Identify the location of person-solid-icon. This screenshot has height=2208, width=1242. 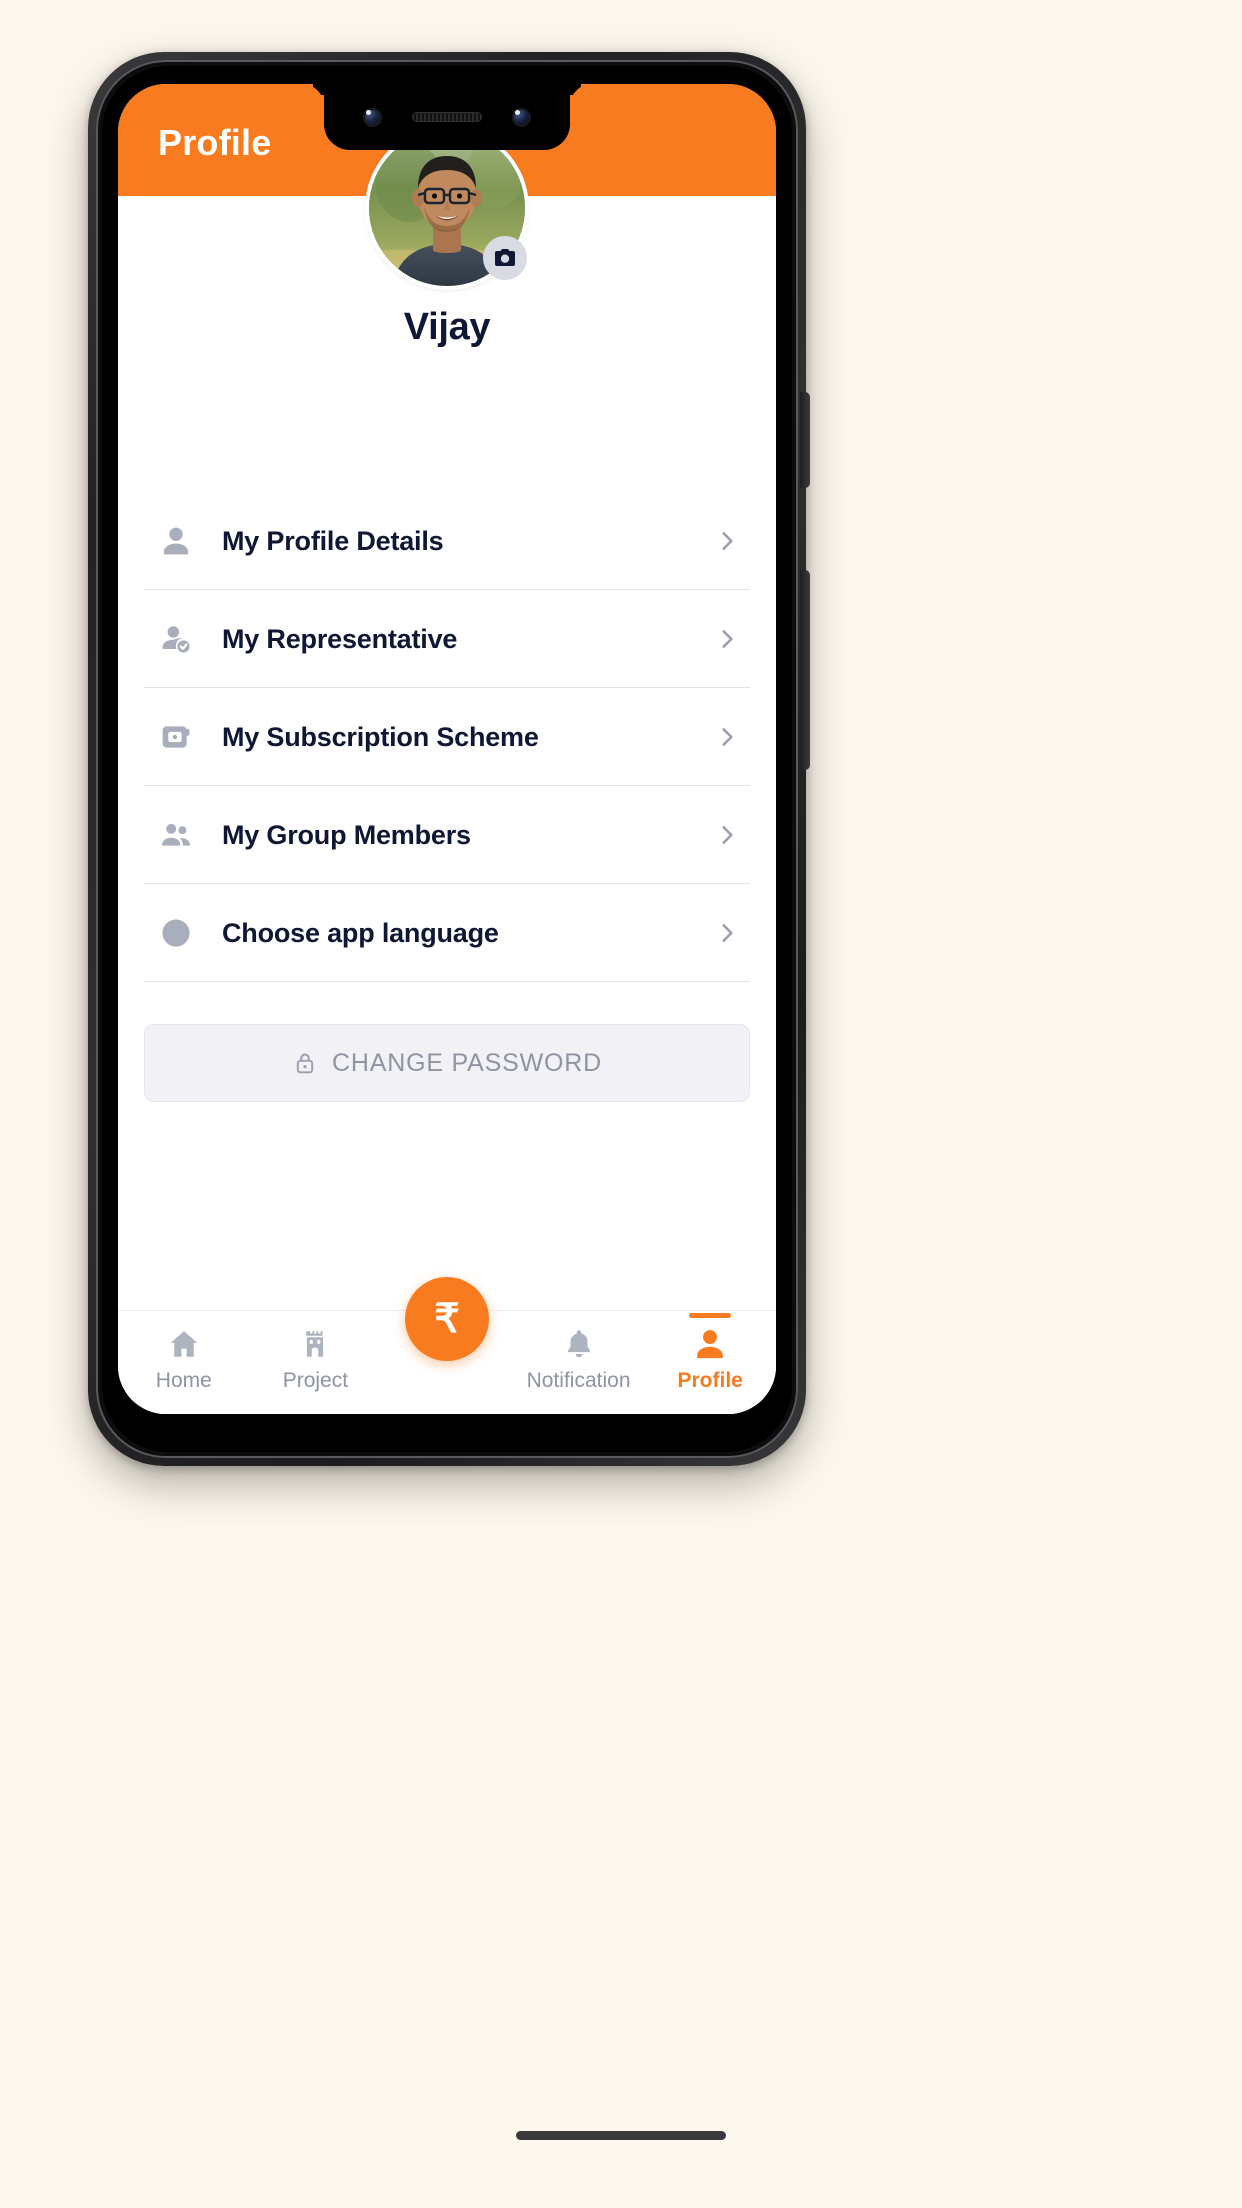
(710, 1344).